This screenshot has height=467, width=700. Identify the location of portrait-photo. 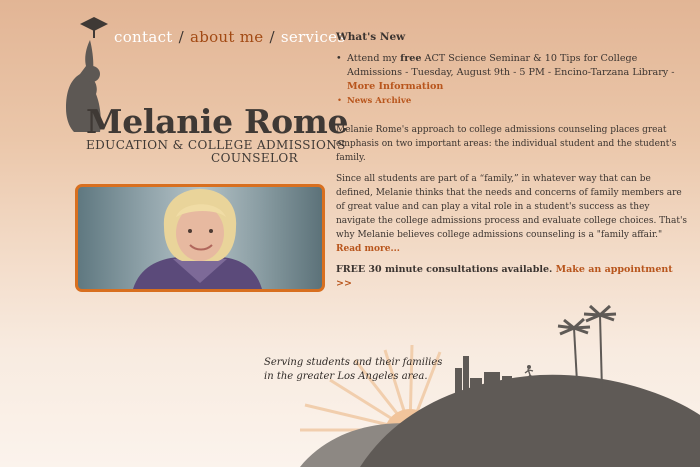
(200, 238).